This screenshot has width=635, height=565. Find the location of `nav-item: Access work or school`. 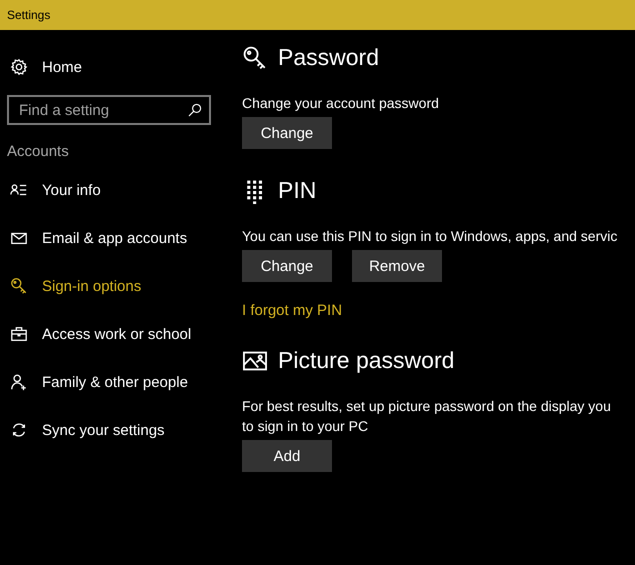

nav-item: Access work or school is located at coordinates (114, 334).